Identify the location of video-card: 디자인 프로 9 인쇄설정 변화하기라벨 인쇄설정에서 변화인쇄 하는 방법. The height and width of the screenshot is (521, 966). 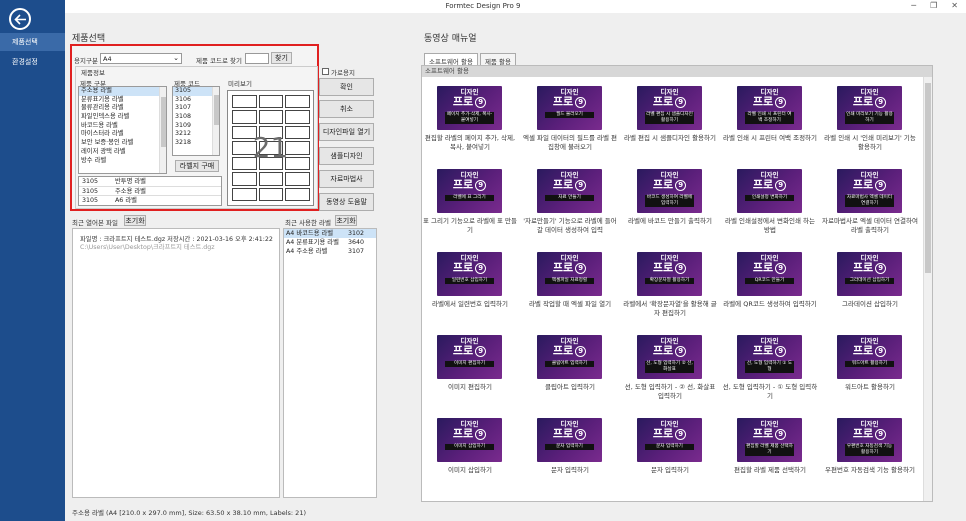
(770, 209).